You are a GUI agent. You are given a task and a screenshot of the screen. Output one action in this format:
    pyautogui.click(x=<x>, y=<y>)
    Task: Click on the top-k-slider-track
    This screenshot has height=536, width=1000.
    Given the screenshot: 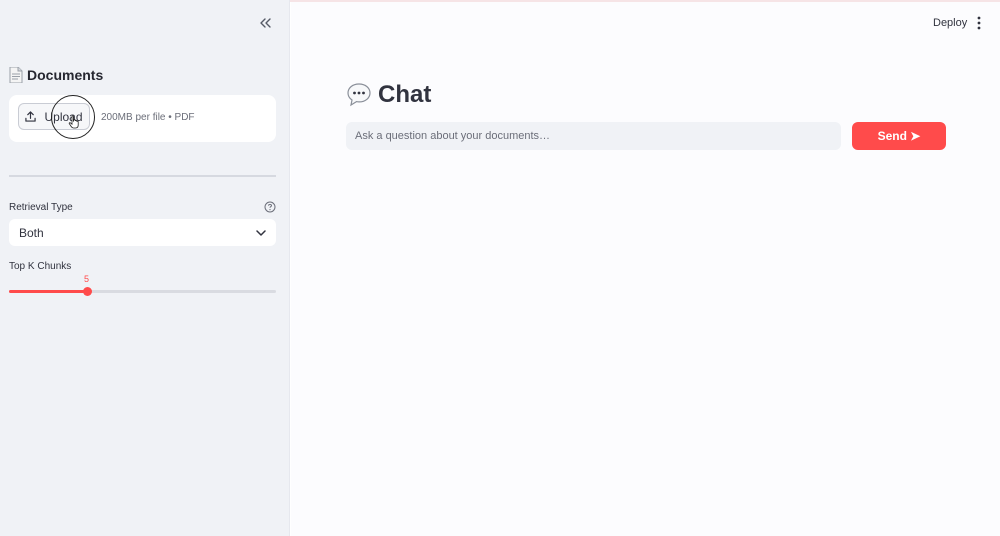 What is the action you would take?
    pyautogui.click(x=142, y=291)
    